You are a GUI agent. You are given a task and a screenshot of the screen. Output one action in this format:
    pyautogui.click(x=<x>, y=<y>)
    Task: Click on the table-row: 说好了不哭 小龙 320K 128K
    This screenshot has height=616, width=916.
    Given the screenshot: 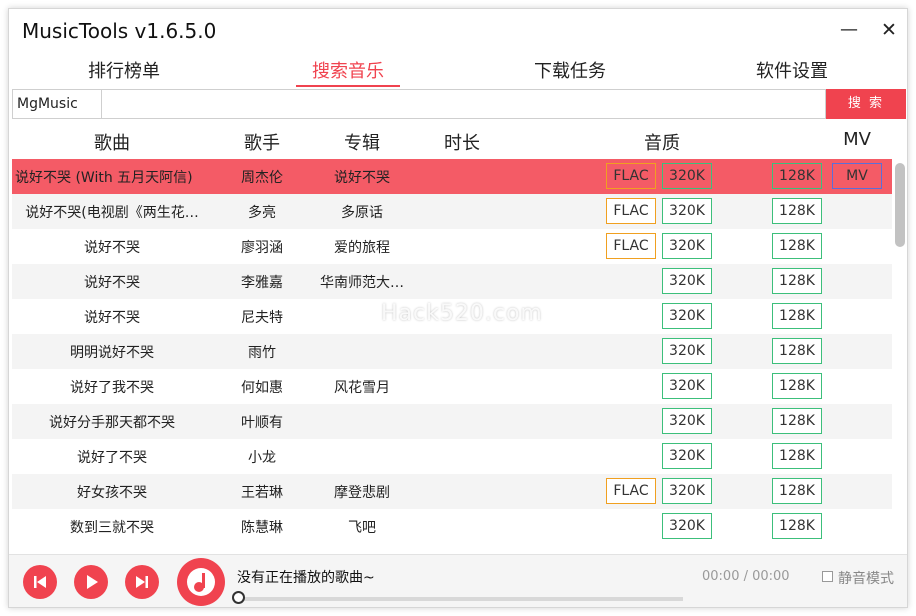 What is the action you would take?
    pyautogui.click(x=452, y=456)
    